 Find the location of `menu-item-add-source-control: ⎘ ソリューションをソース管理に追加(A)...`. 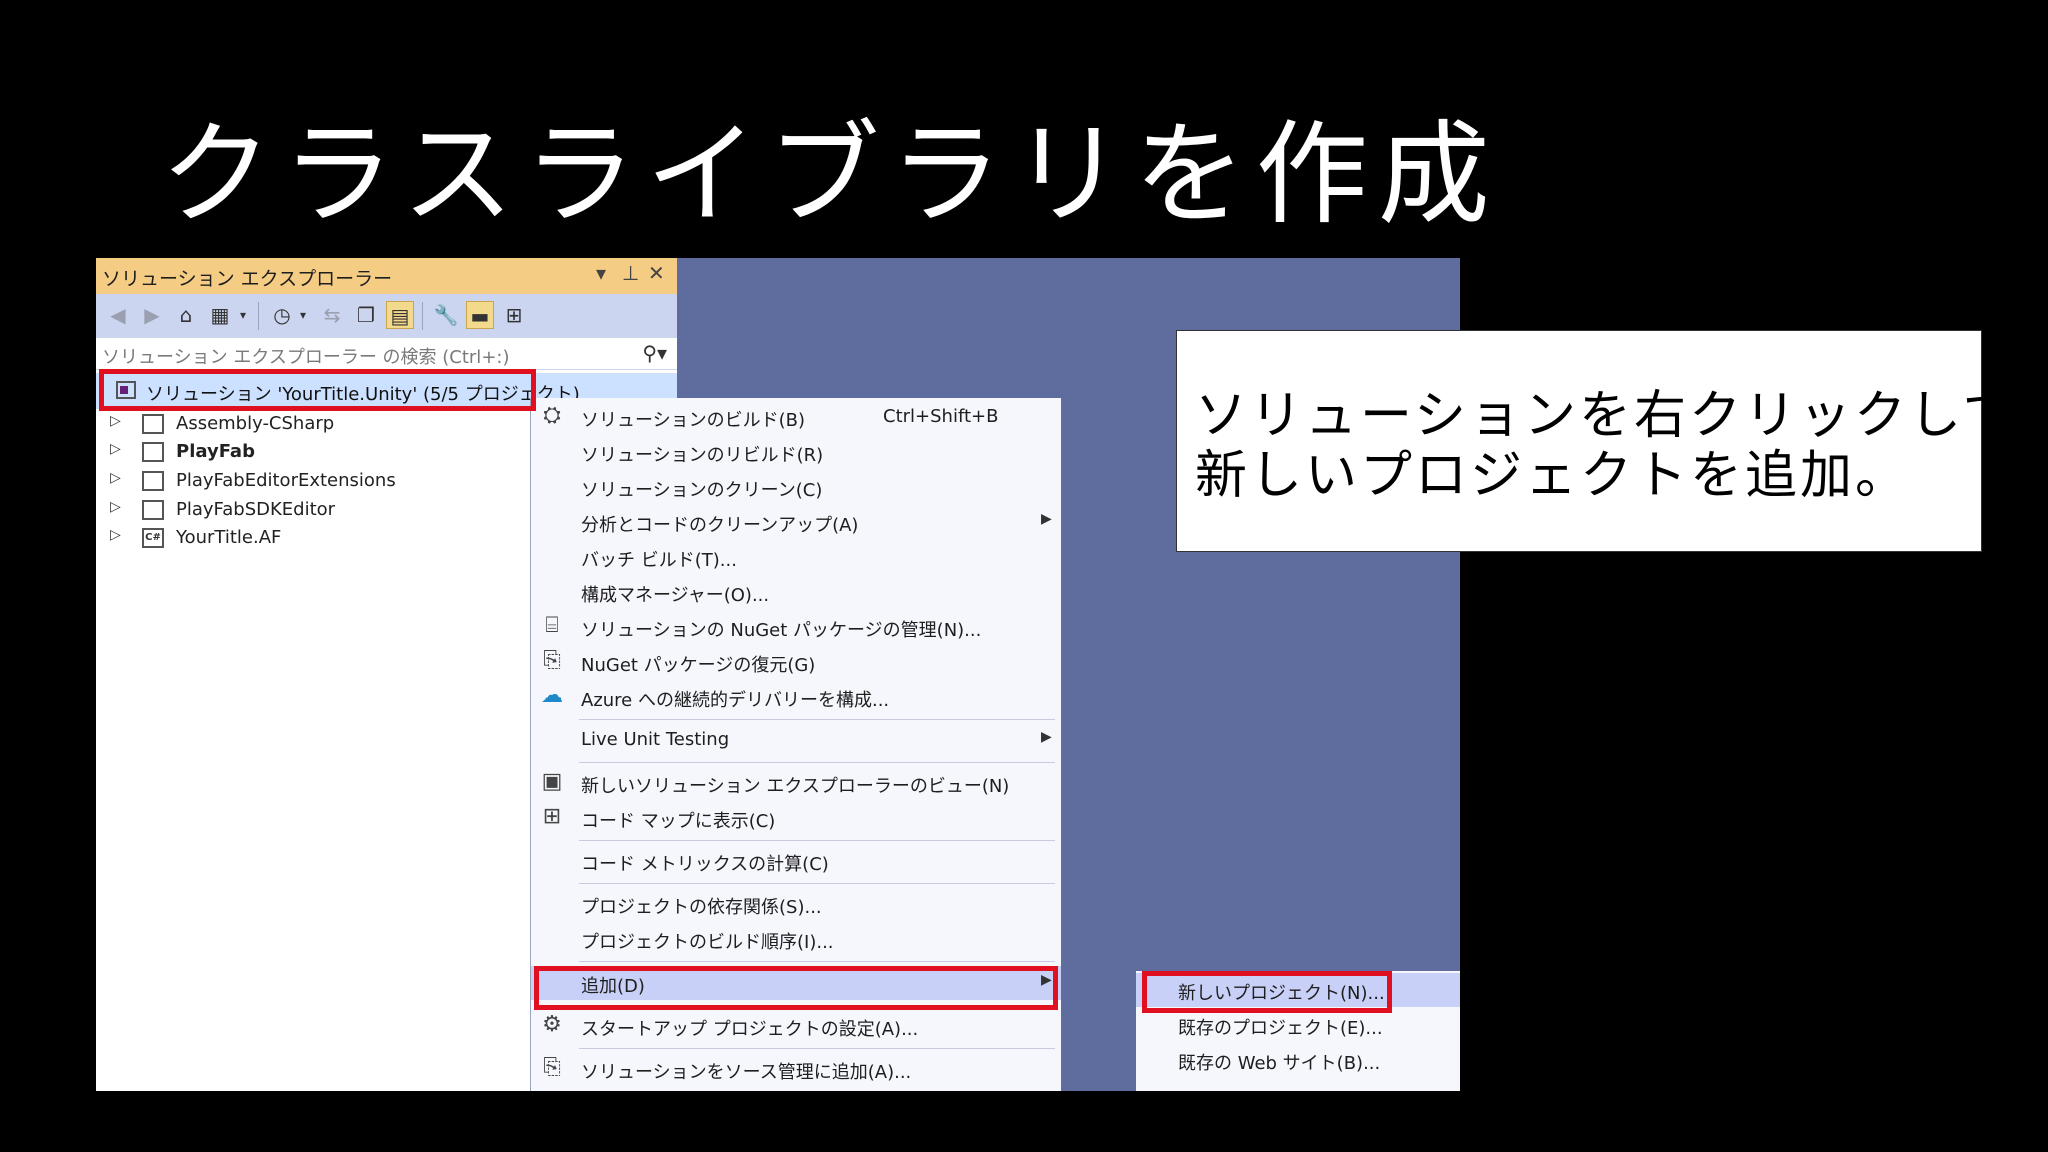

menu-item-add-source-control: ⎘ ソリューションをソース管理に追加(A)... is located at coordinates (796, 1069).